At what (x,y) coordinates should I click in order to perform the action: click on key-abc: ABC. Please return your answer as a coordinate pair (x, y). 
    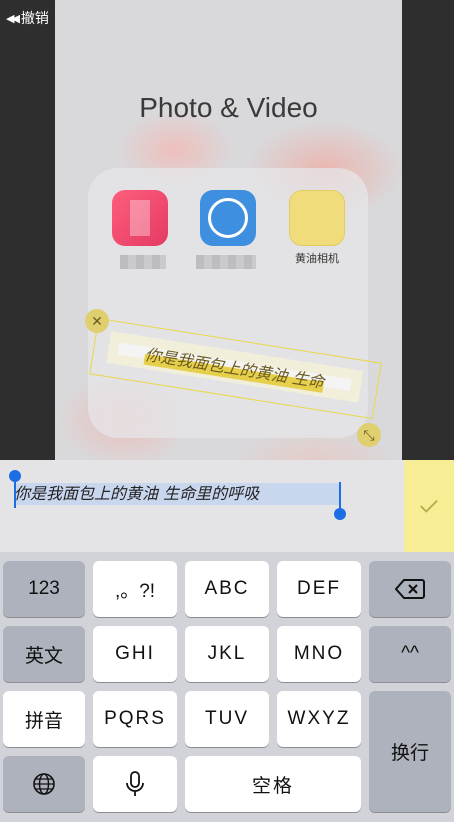
    Looking at the image, I should click on (227, 589).